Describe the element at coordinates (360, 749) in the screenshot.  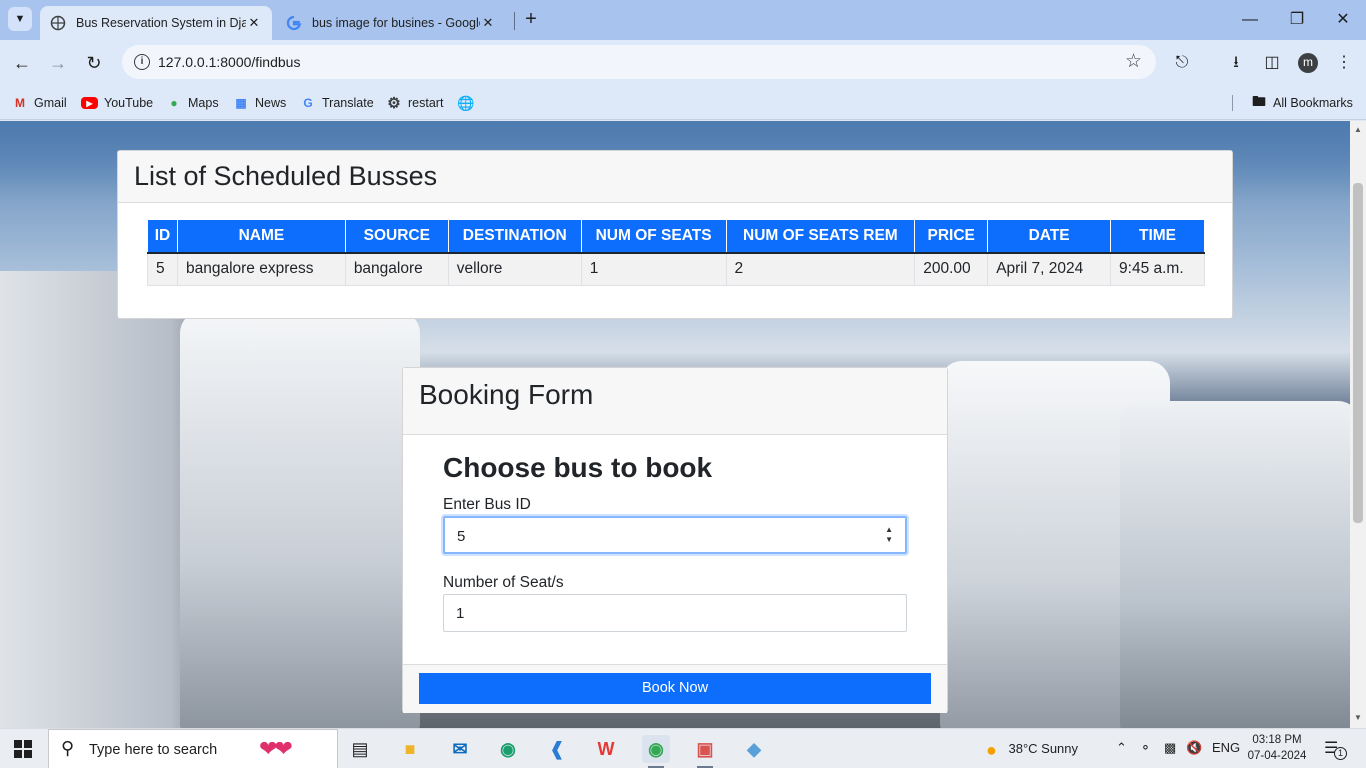
I see `task-view-icon: ▤` at that location.